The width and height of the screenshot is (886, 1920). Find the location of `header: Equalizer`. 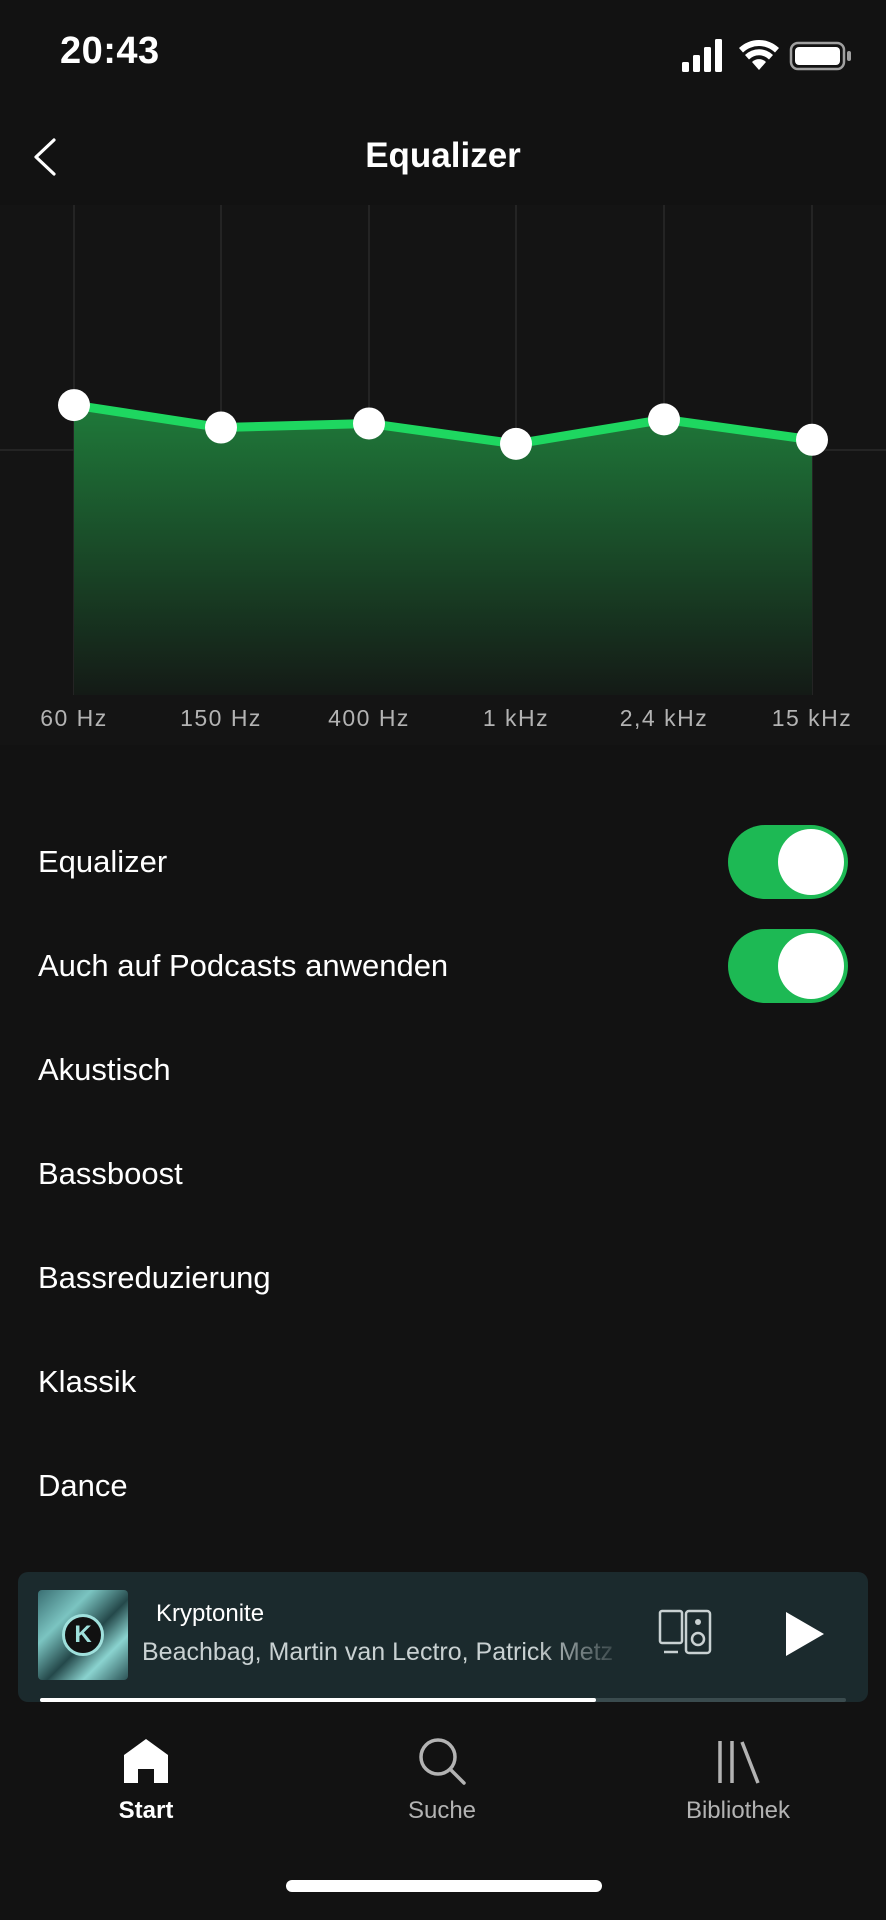

header: Equalizer is located at coordinates (443, 157).